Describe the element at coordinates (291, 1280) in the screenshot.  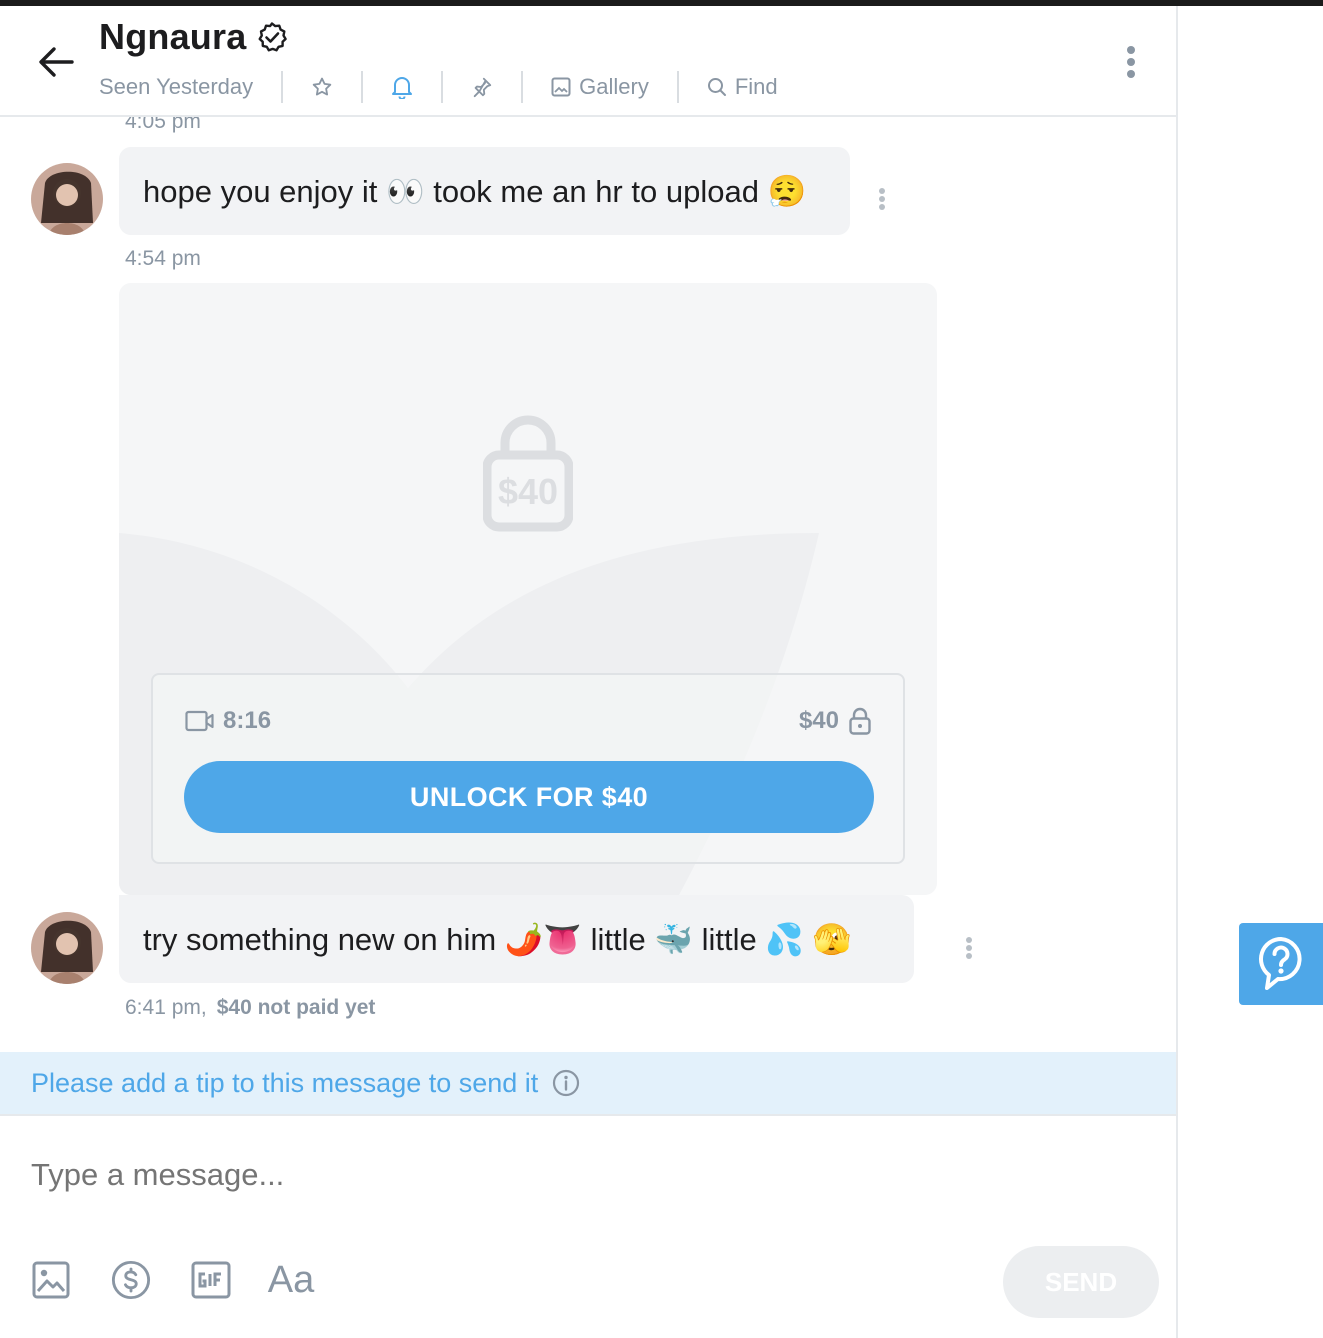
I see `text-format-button: Aa` at that location.